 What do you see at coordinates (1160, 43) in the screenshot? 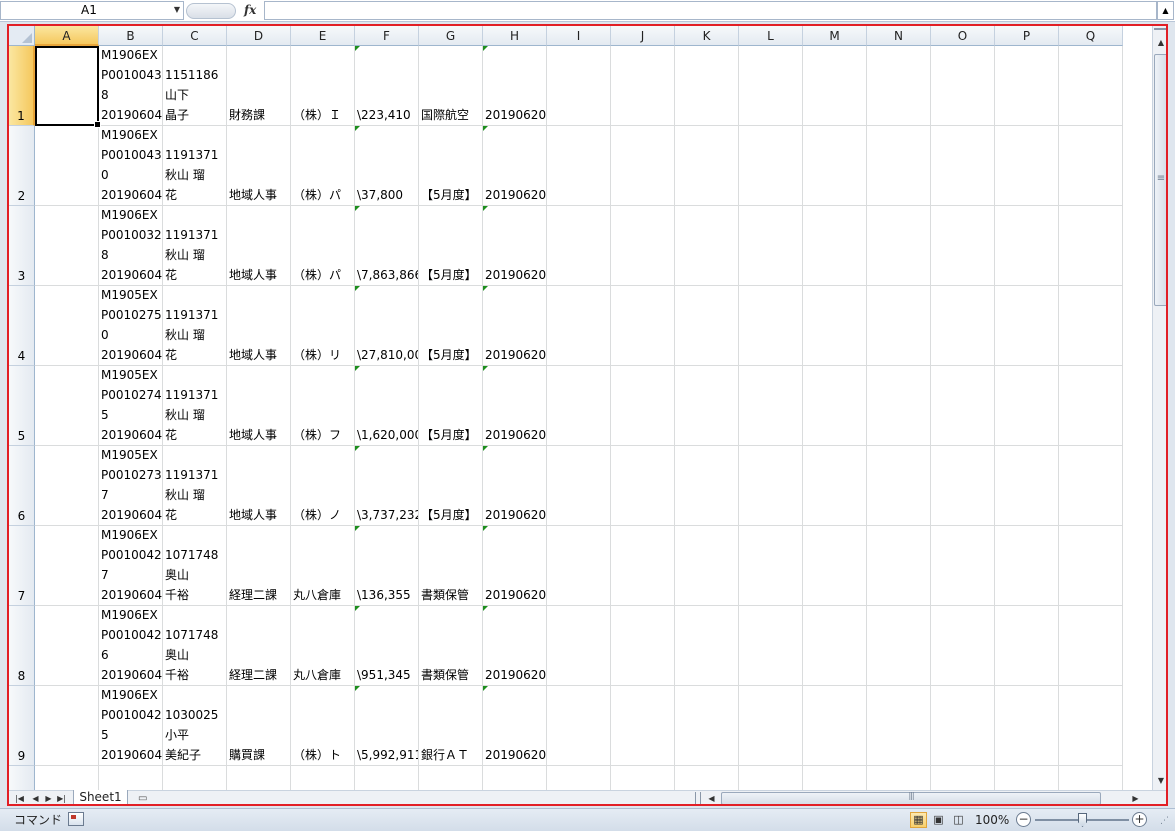
I see `scroll-up-icon: ▲` at bounding box center [1160, 43].